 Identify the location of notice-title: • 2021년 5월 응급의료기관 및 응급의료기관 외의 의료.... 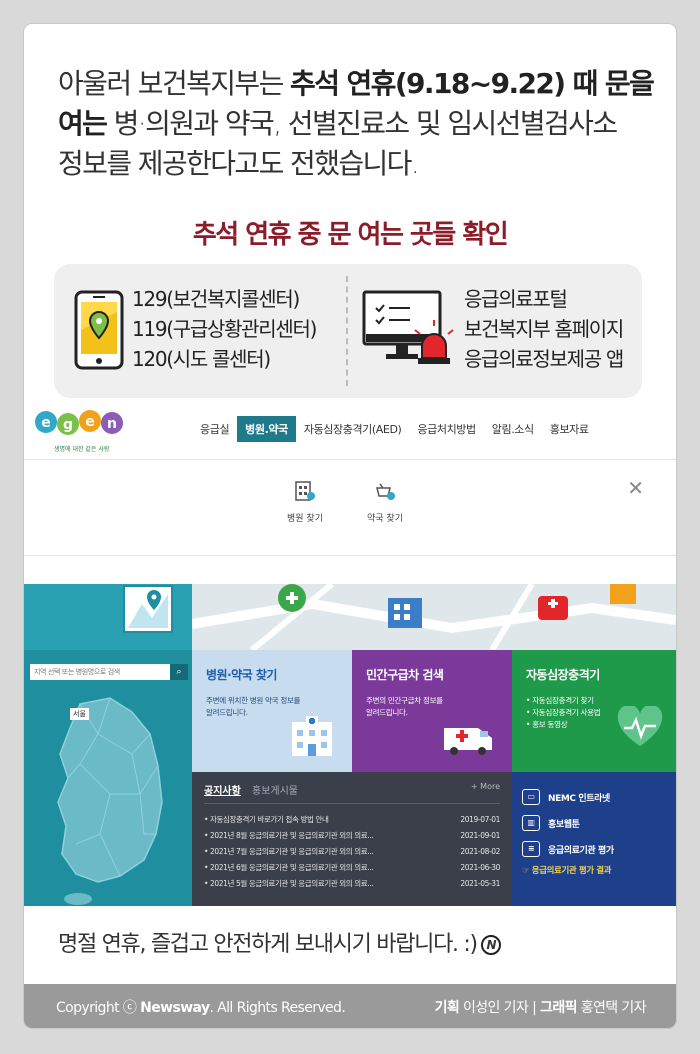
(289, 883).